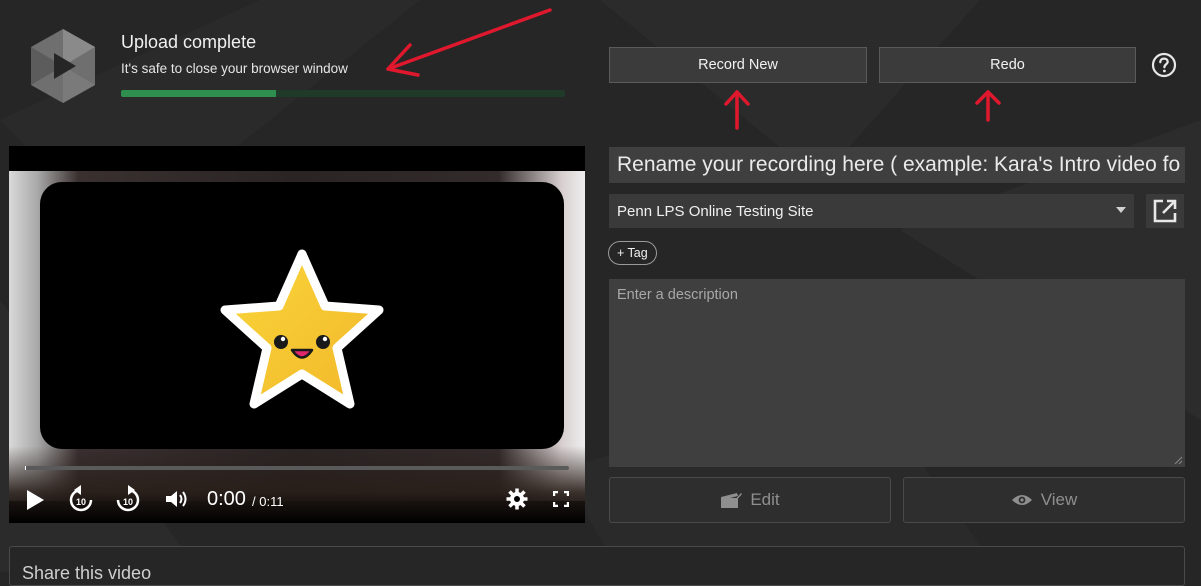 The width and height of the screenshot is (1201, 586). I want to click on volume-icon, so click(177, 499).